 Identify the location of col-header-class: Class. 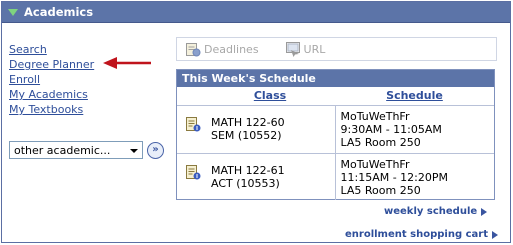
(270, 96).